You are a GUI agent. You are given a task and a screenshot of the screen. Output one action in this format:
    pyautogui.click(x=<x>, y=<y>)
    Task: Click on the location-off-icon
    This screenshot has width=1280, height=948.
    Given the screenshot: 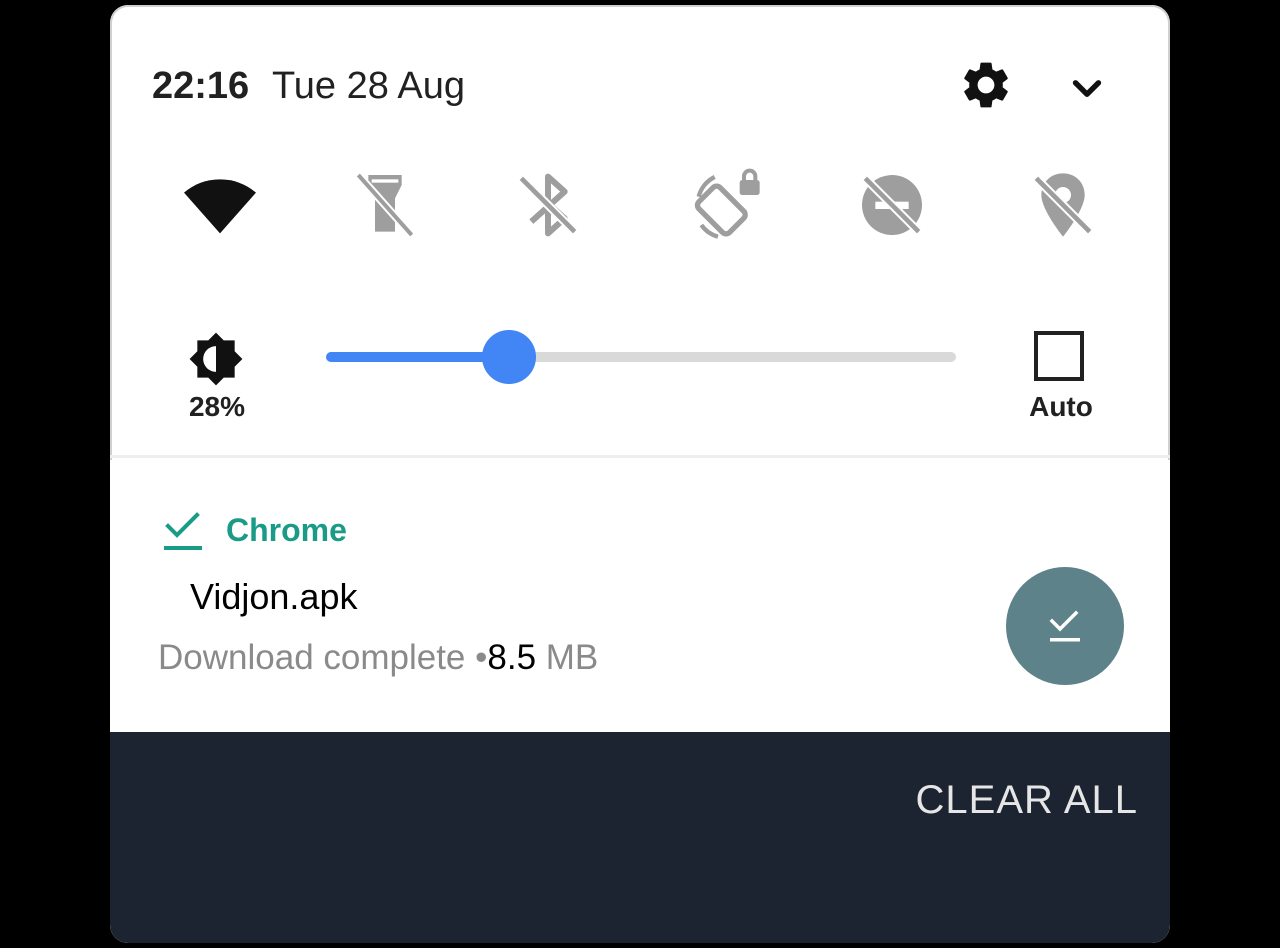 What is the action you would take?
    pyautogui.click(x=1063, y=205)
    